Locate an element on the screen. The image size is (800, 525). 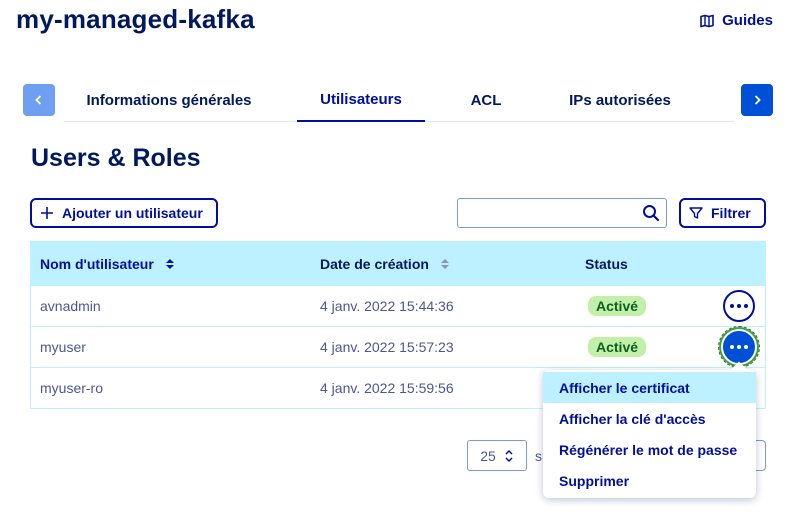
creation-date: 4 janv. 2022 15:44:36 is located at coordinates (387, 306).